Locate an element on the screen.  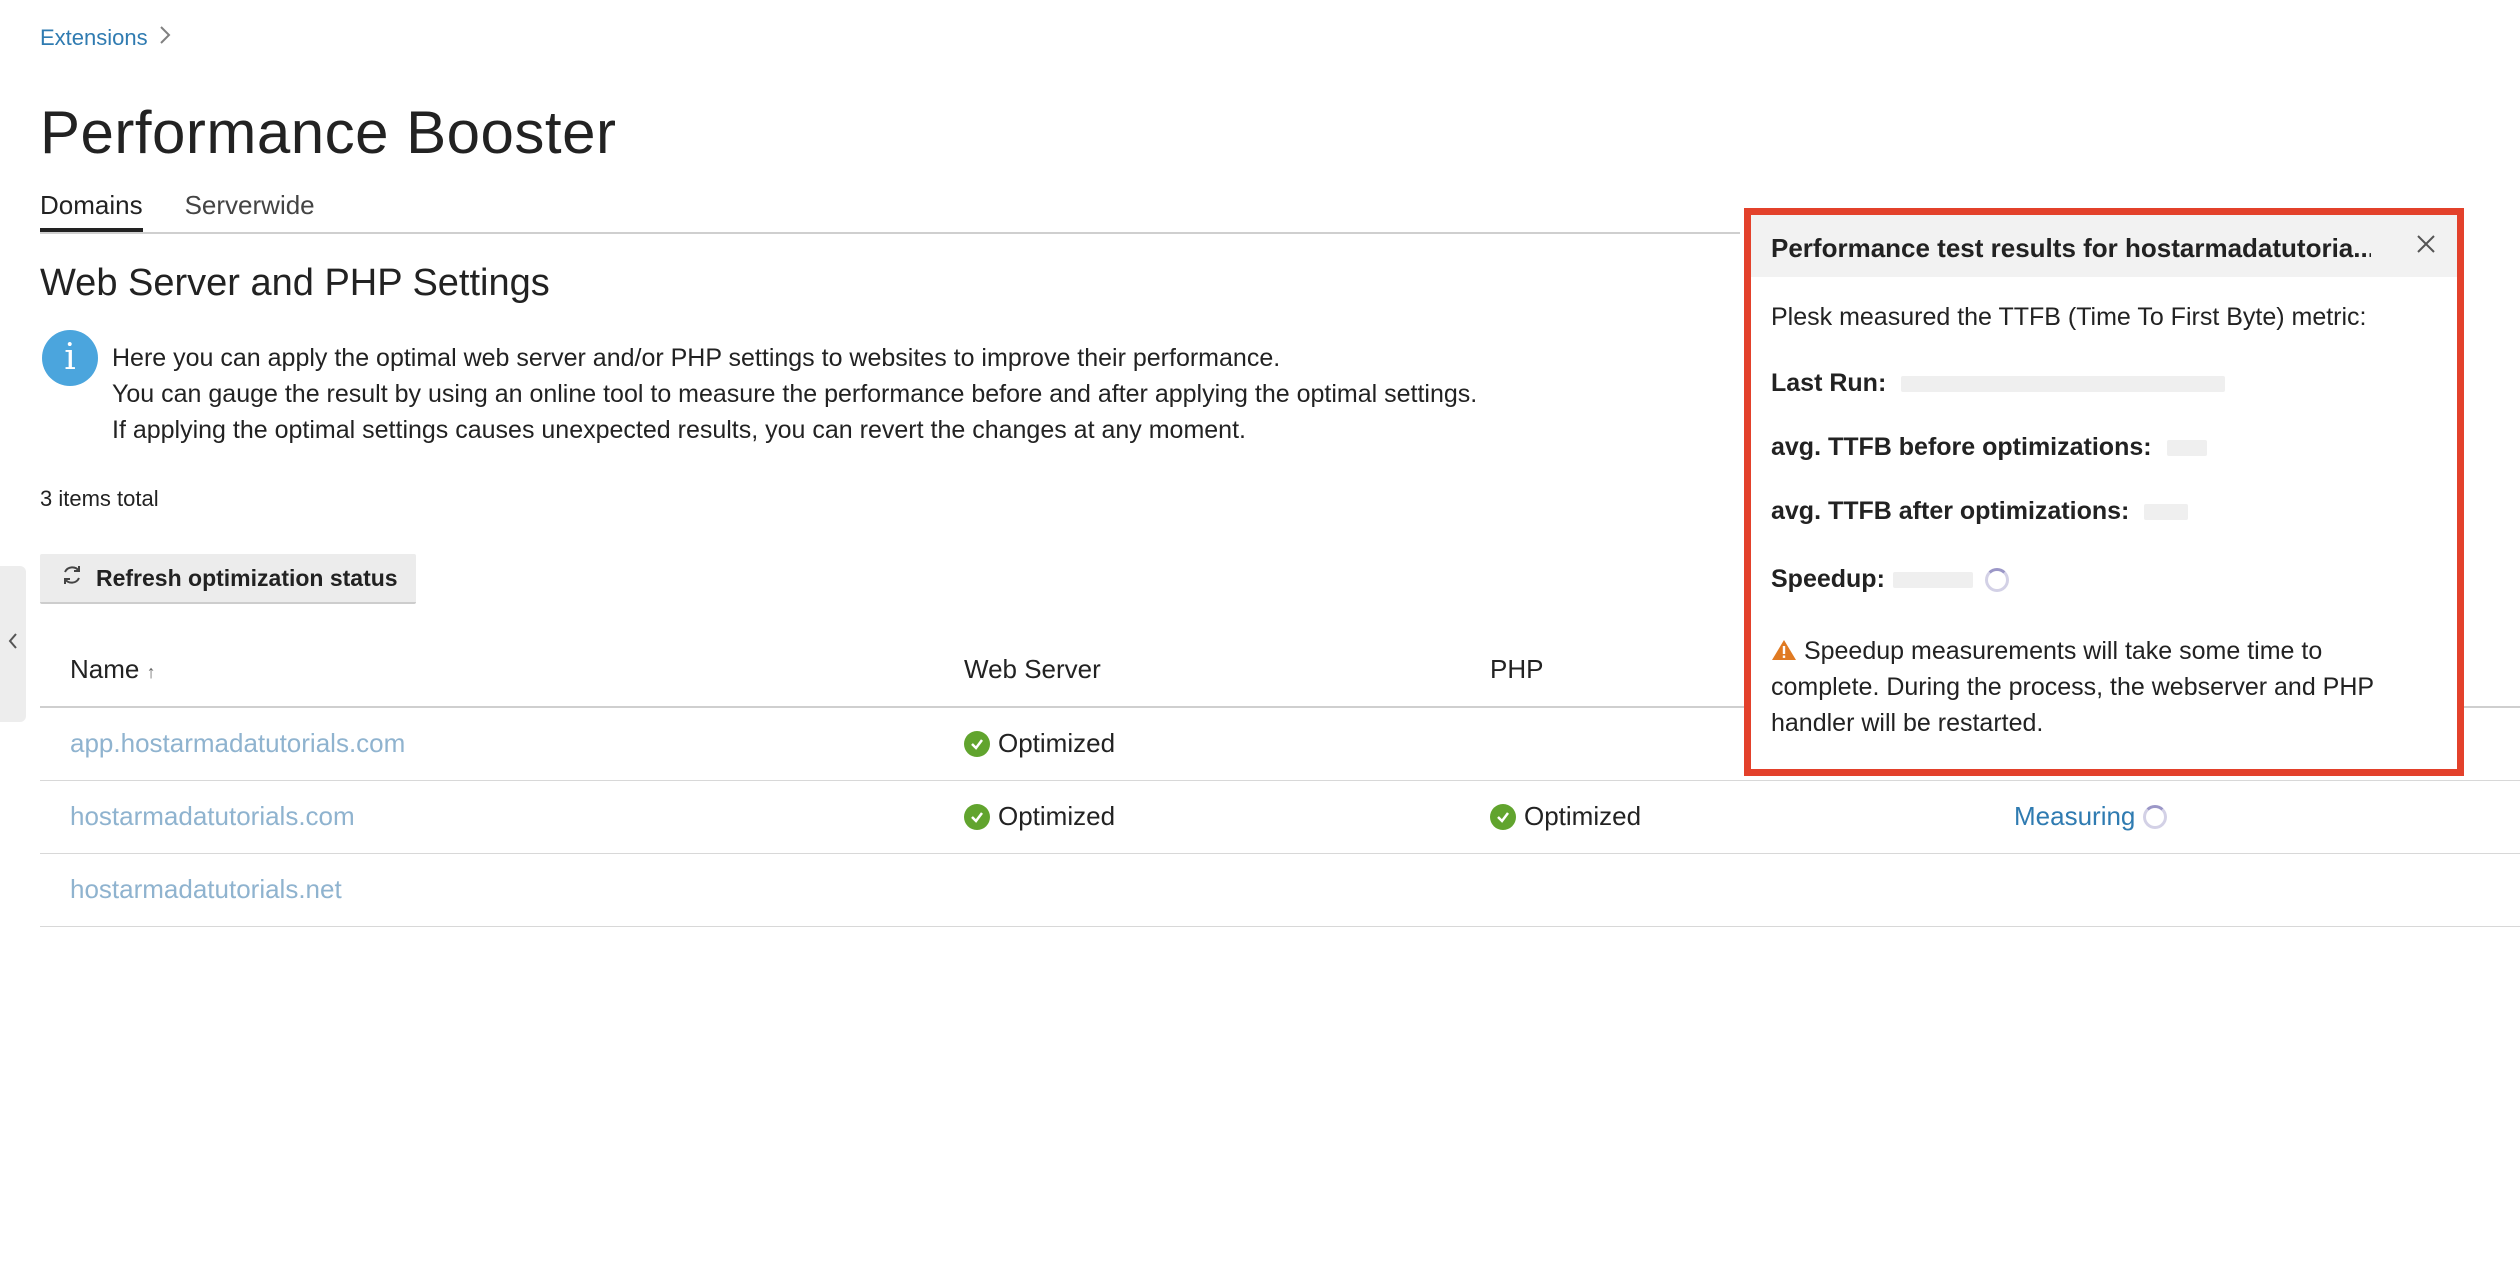
ttfb-after-line: avg. TTFB after optimizations: is located at coordinates (1980, 511).